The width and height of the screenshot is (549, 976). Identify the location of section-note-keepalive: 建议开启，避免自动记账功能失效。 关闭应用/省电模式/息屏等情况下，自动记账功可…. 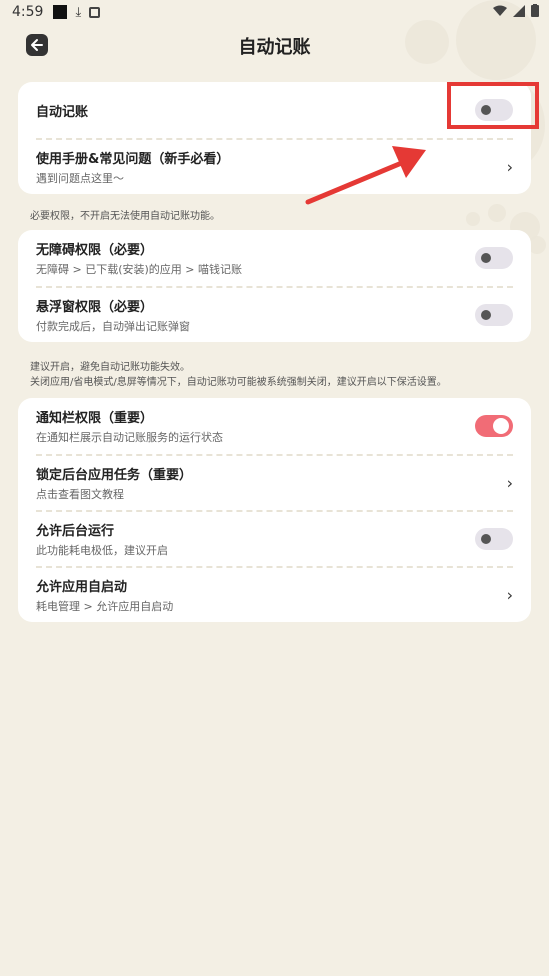
(238, 375).